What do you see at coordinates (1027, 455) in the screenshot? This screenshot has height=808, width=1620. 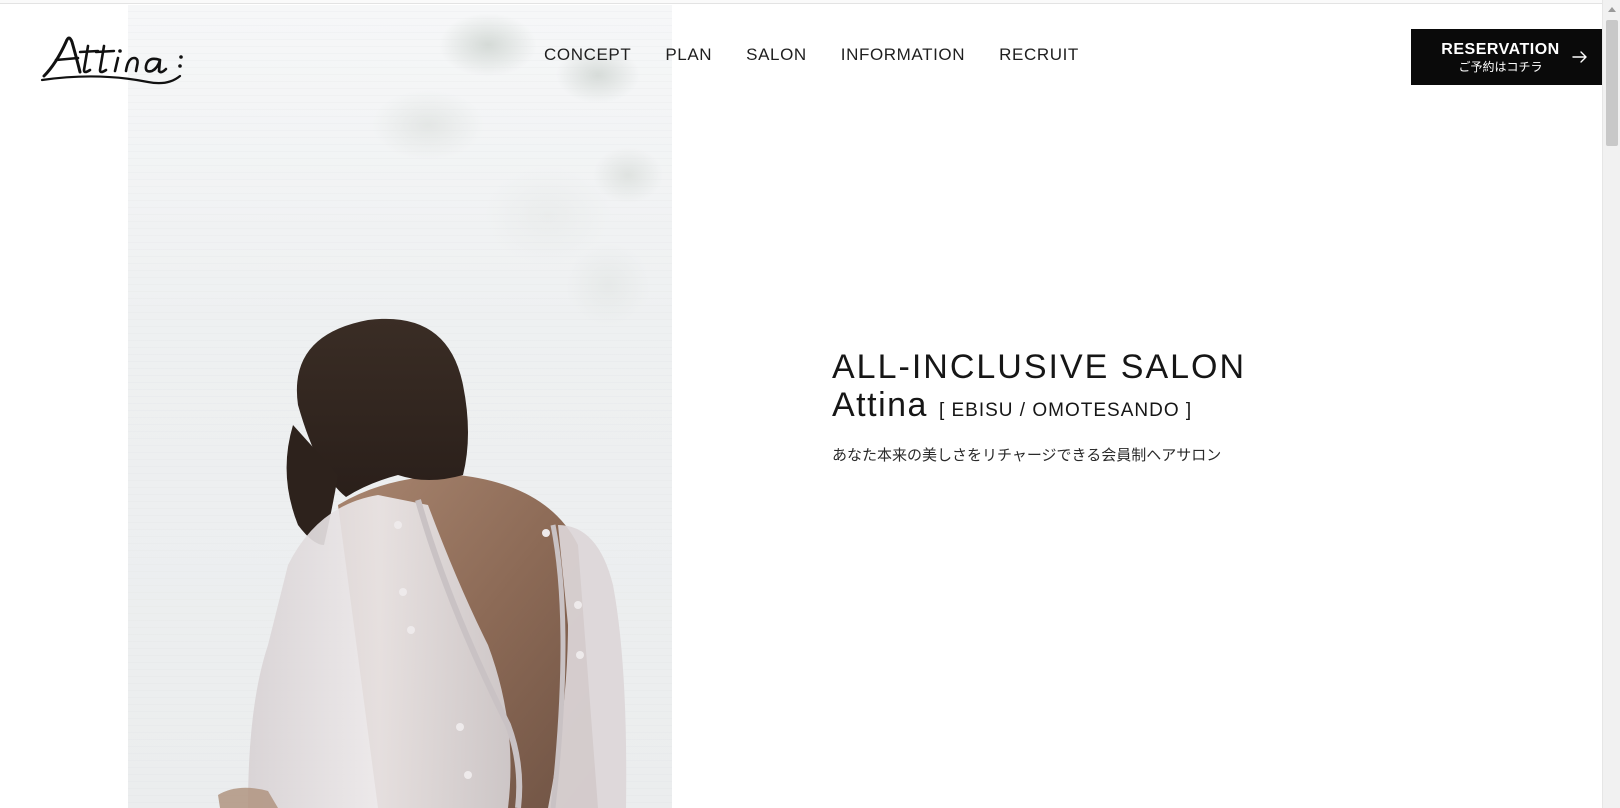 I see `hero-tagline: あなた本来の美しさをリチャージできる会員制ヘアサロン` at bounding box center [1027, 455].